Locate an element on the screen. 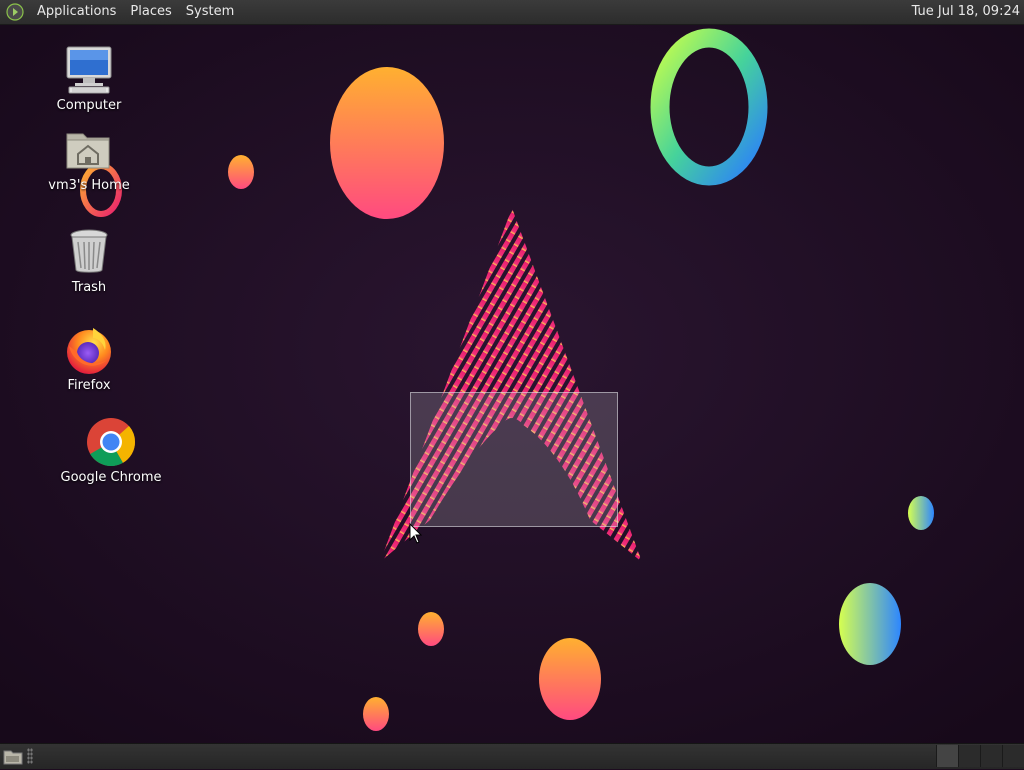 This screenshot has height=770, width=1024. bottom-panel is located at coordinates (512, 756).